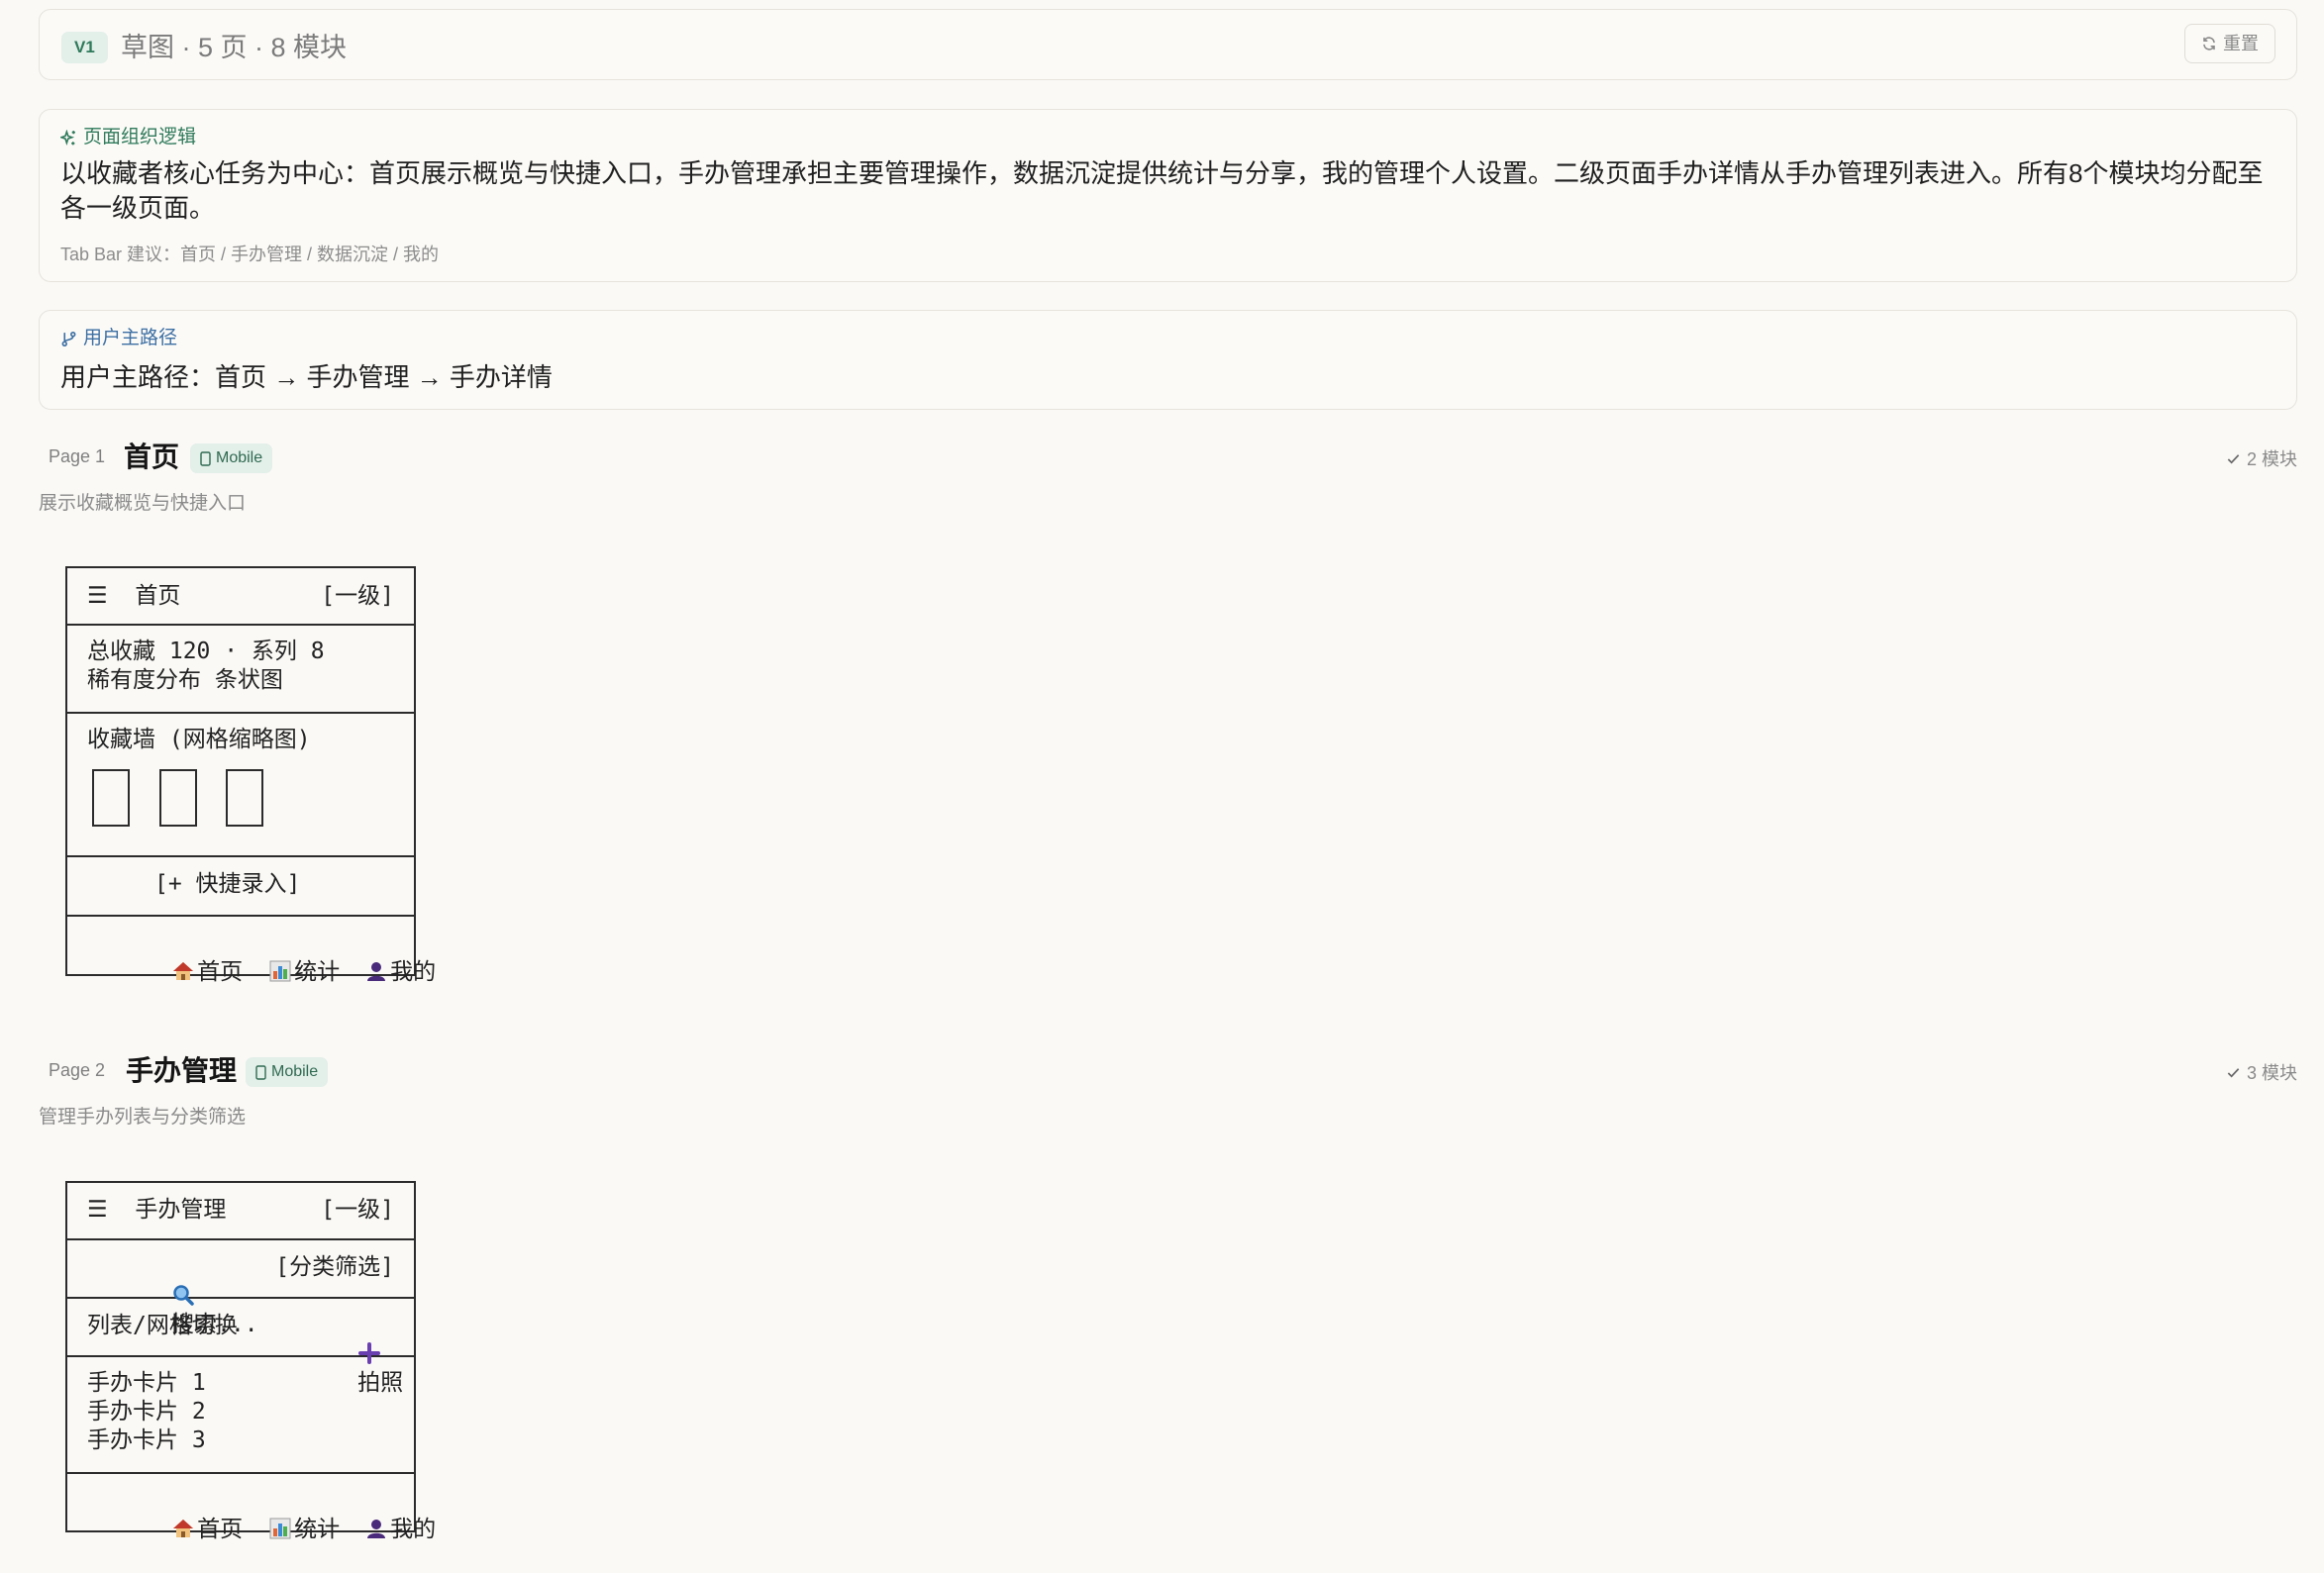 The image size is (2324, 1573). I want to click on page-2-header: Page 2 手办管理 Mobile 3 模块, so click(1168, 1071).